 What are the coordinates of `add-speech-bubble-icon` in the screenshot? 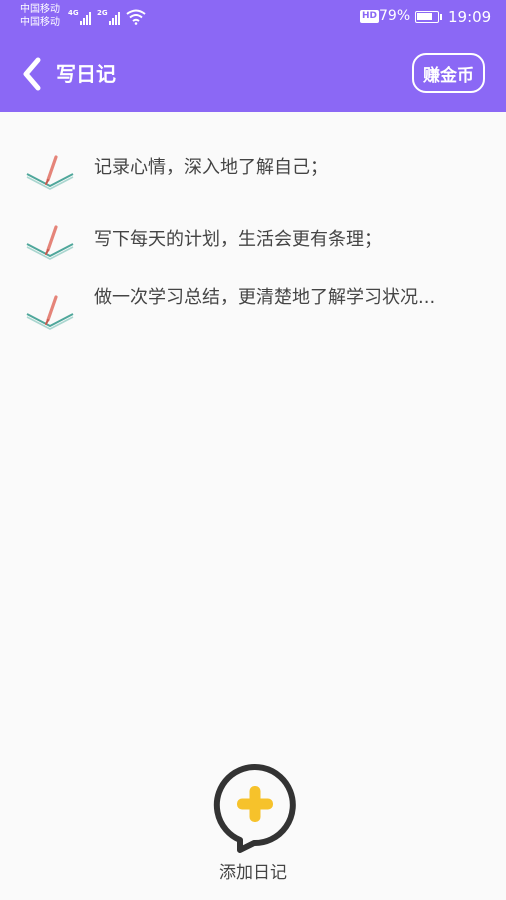 It's located at (254, 808).